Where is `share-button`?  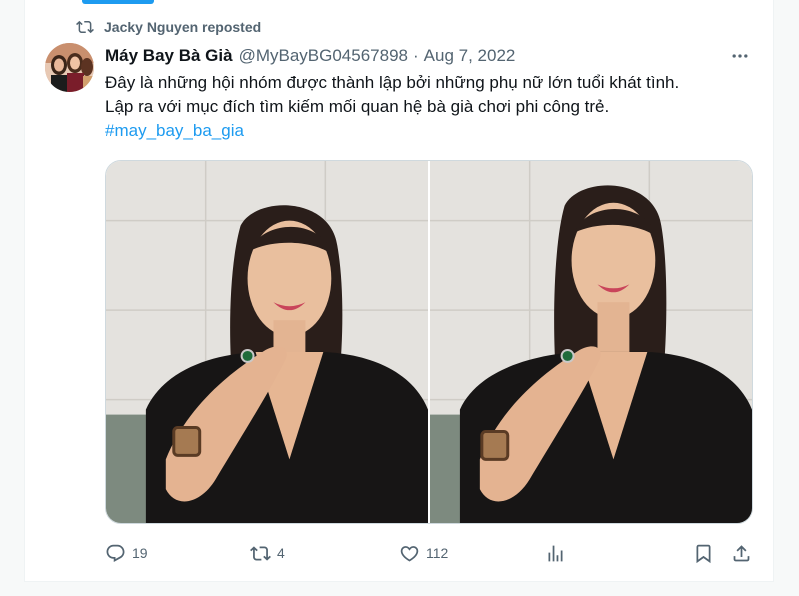
share-button is located at coordinates (741, 553).